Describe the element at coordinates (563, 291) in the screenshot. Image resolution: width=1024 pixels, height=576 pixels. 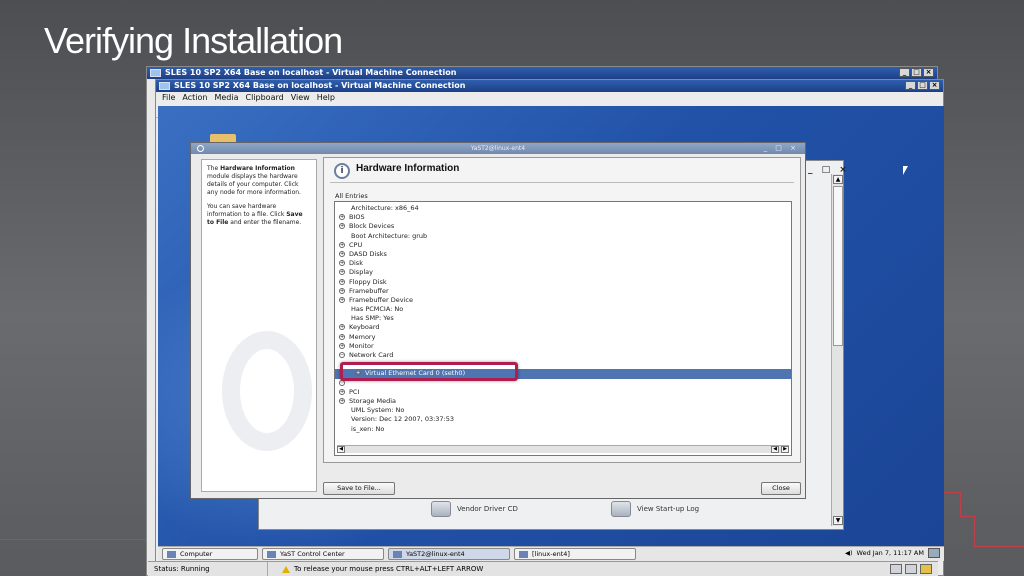
I see `tree-node: + Framebuffer` at that location.